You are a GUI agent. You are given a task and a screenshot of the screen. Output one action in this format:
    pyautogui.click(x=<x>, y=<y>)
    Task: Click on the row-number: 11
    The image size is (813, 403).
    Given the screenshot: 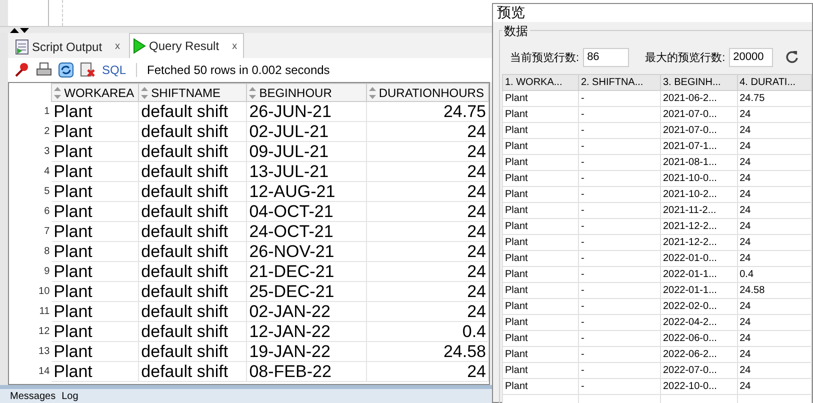 What is the action you would take?
    pyautogui.click(x=44, y=312)
    